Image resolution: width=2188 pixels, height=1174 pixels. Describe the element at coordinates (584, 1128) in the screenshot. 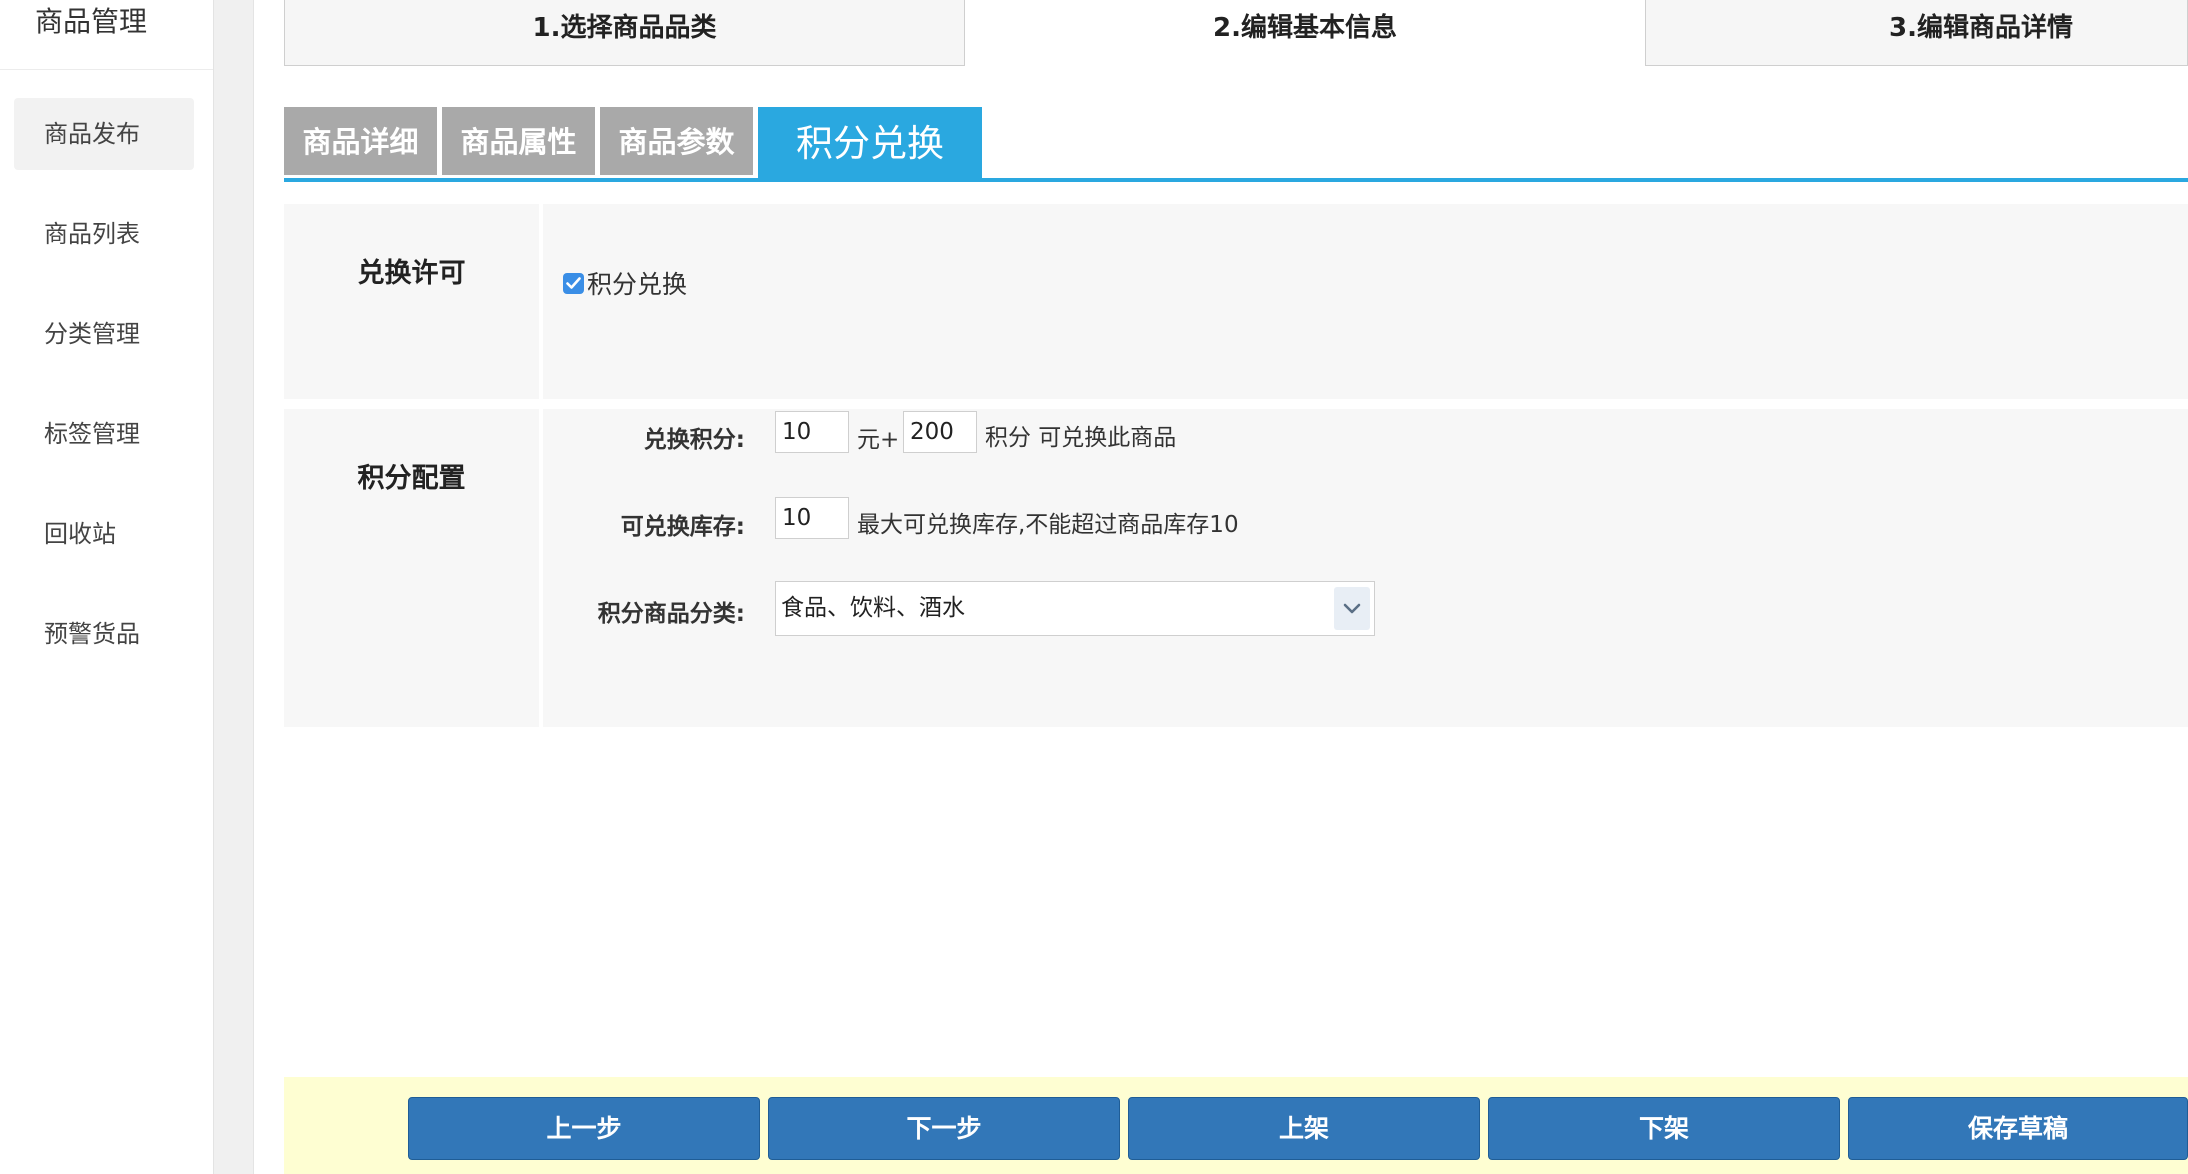

I see `prev-step-button: 上一步` at that location.